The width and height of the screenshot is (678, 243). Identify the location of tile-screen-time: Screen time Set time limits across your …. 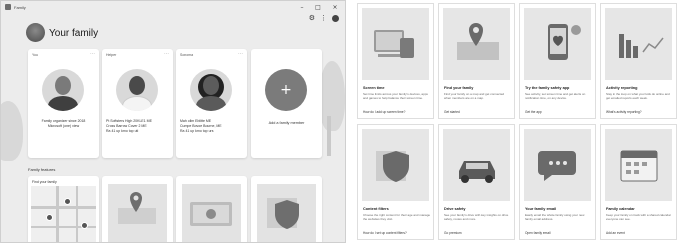
(395, 61).